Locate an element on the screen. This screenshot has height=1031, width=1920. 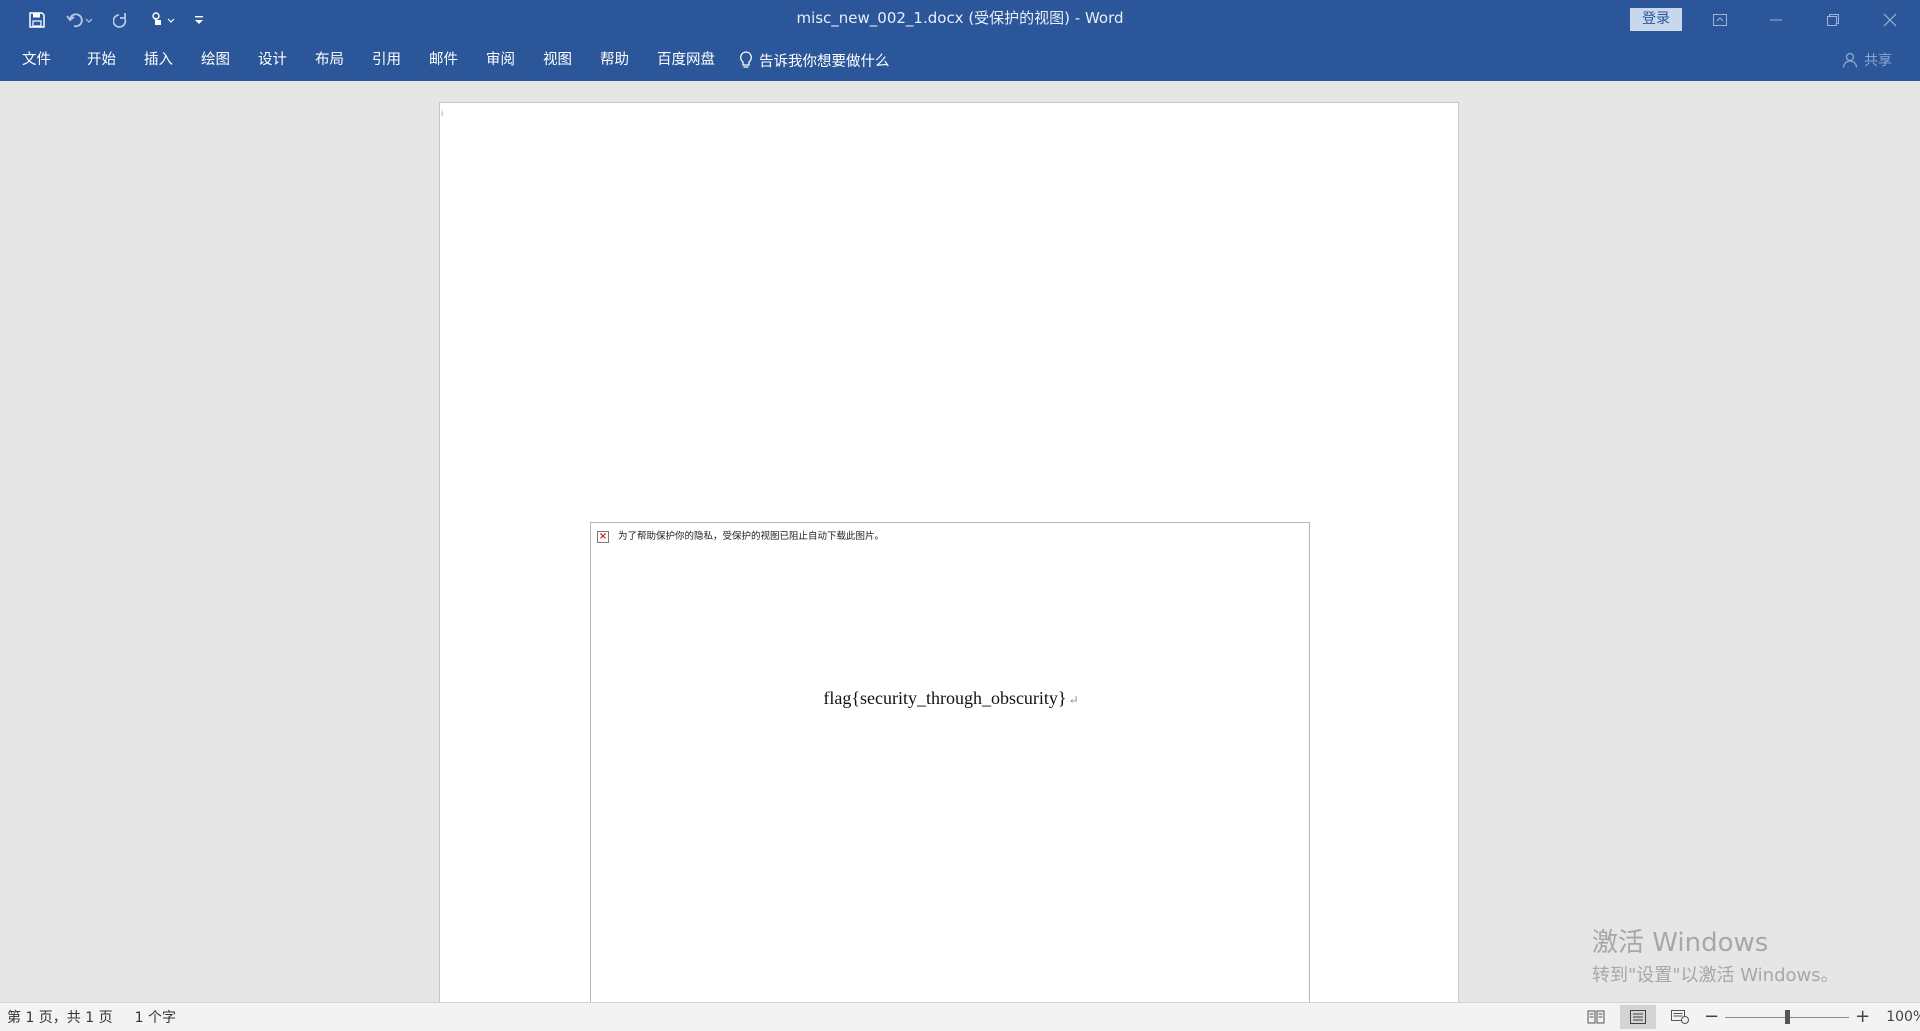
zoom-out-button: − is located at coordinates (1711, 1017).